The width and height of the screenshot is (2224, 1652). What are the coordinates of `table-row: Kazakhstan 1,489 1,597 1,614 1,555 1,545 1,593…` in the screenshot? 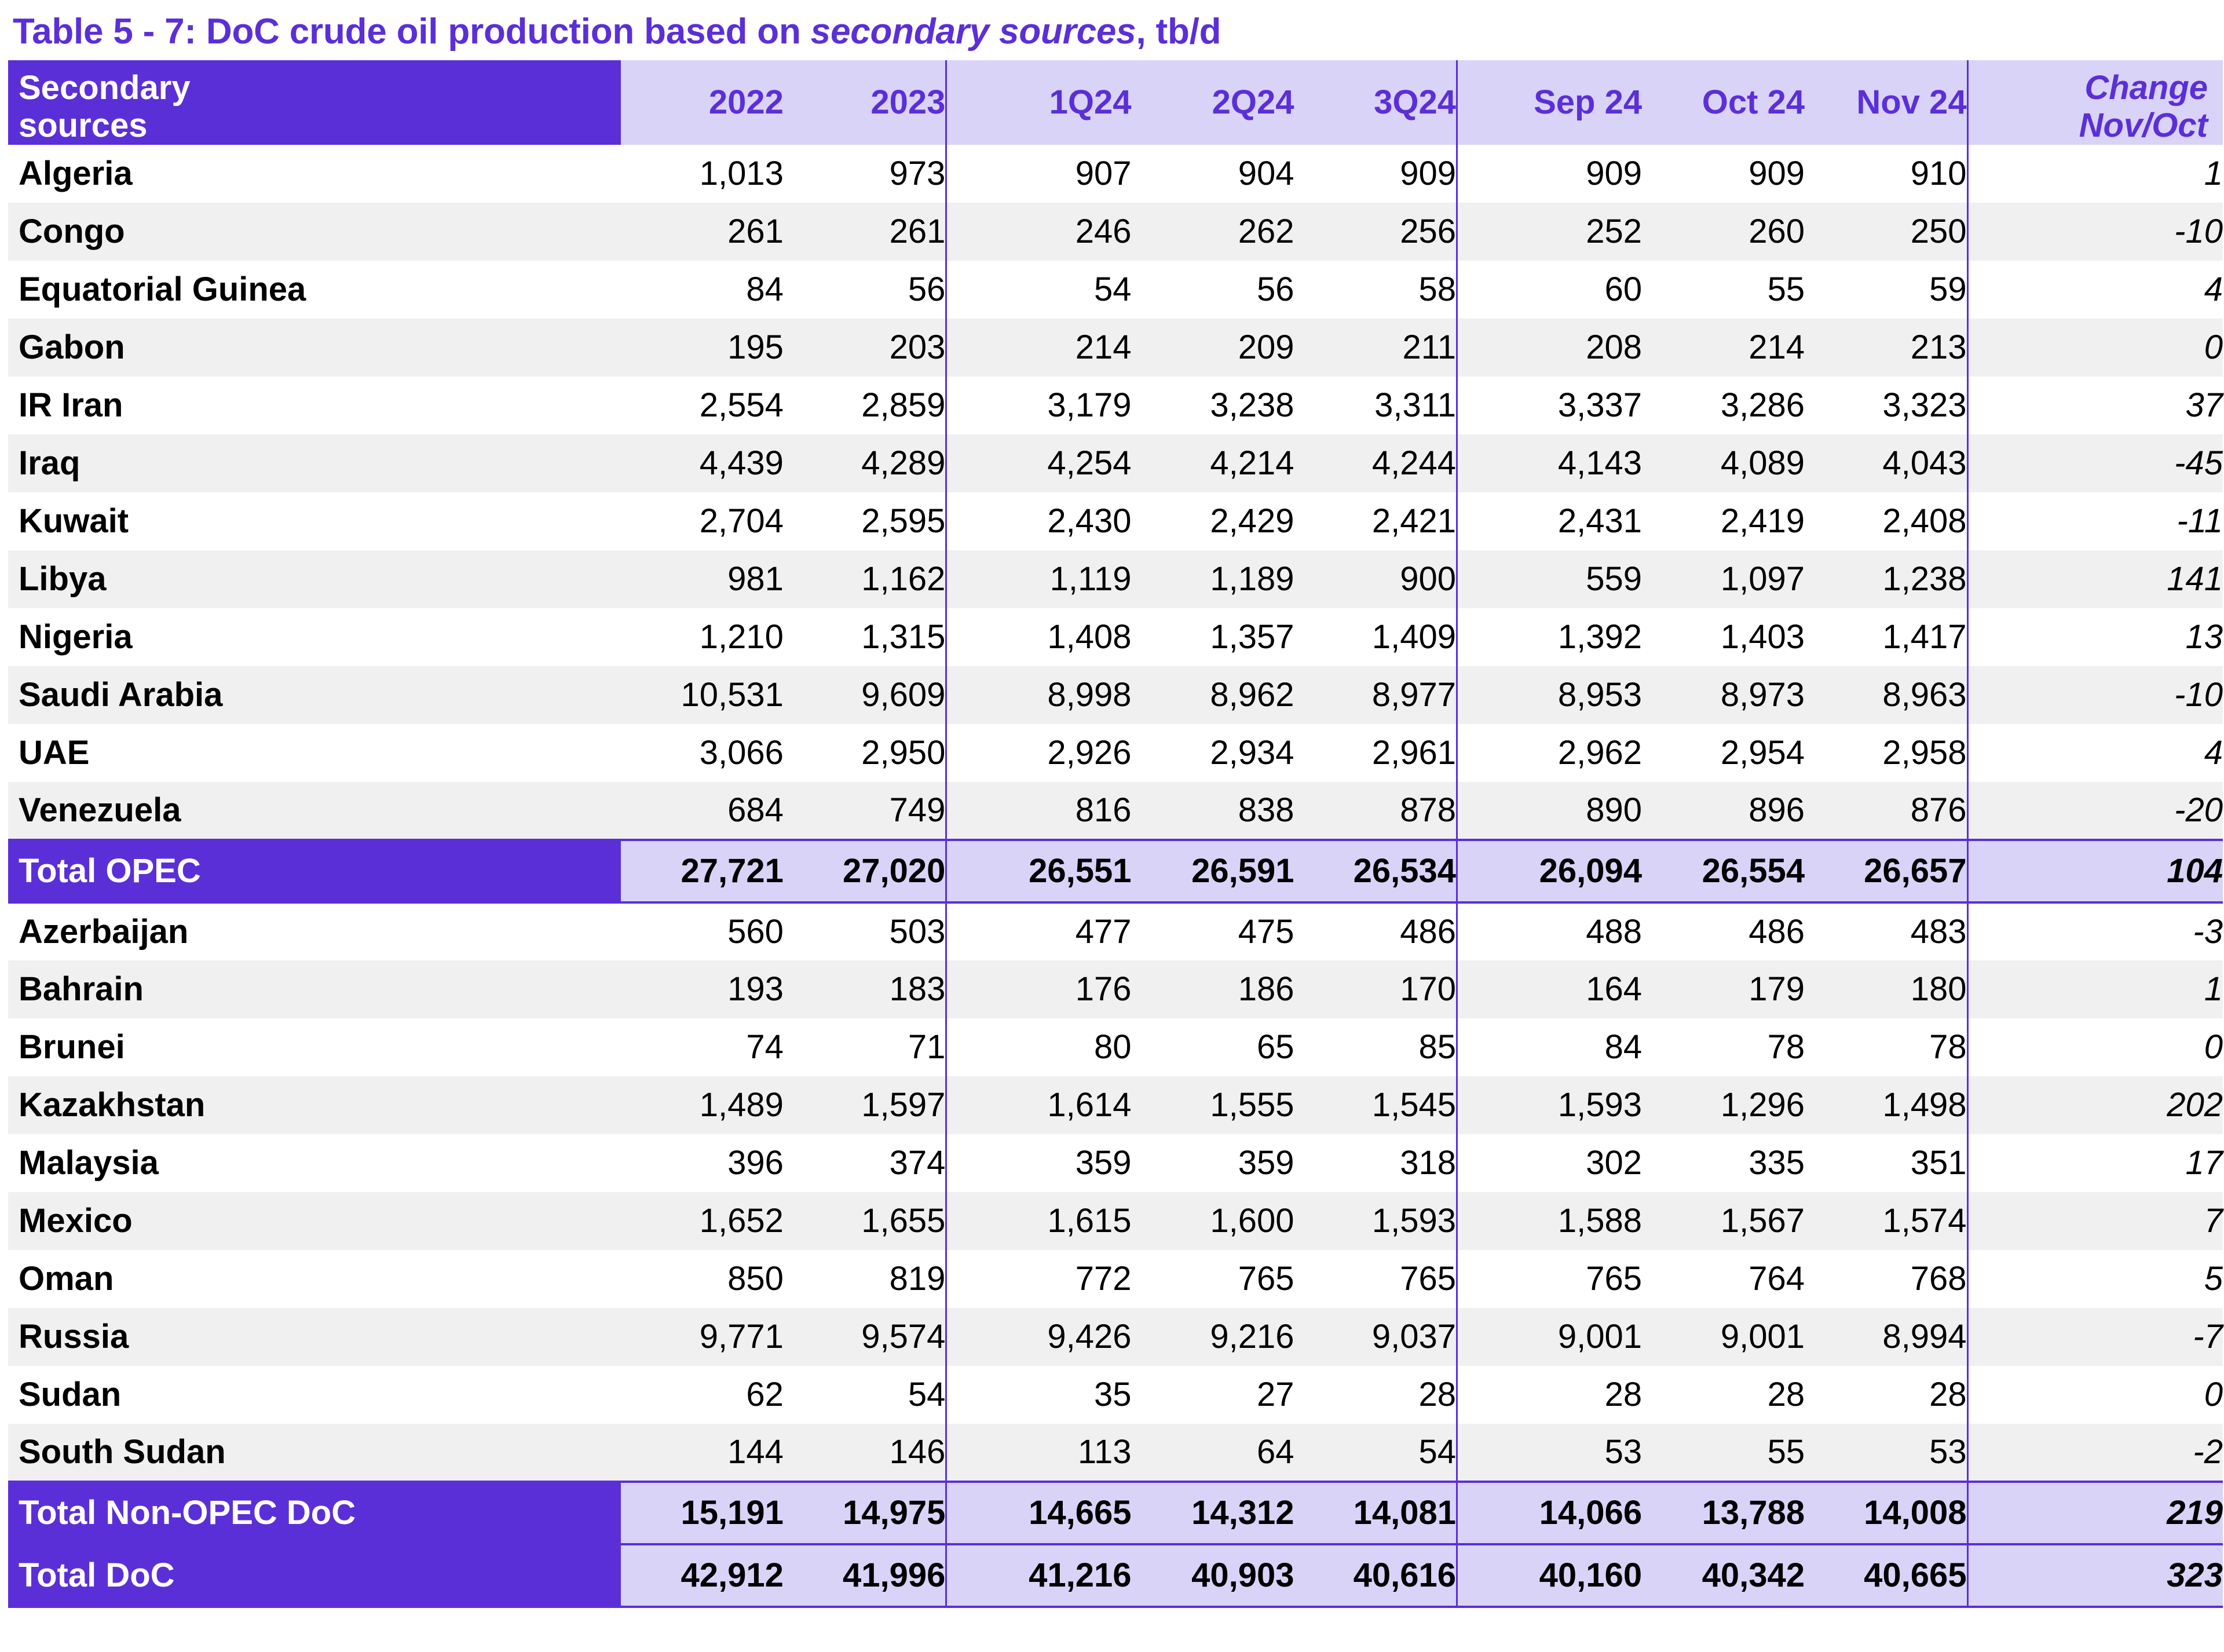 It's located at (1115, 1105).